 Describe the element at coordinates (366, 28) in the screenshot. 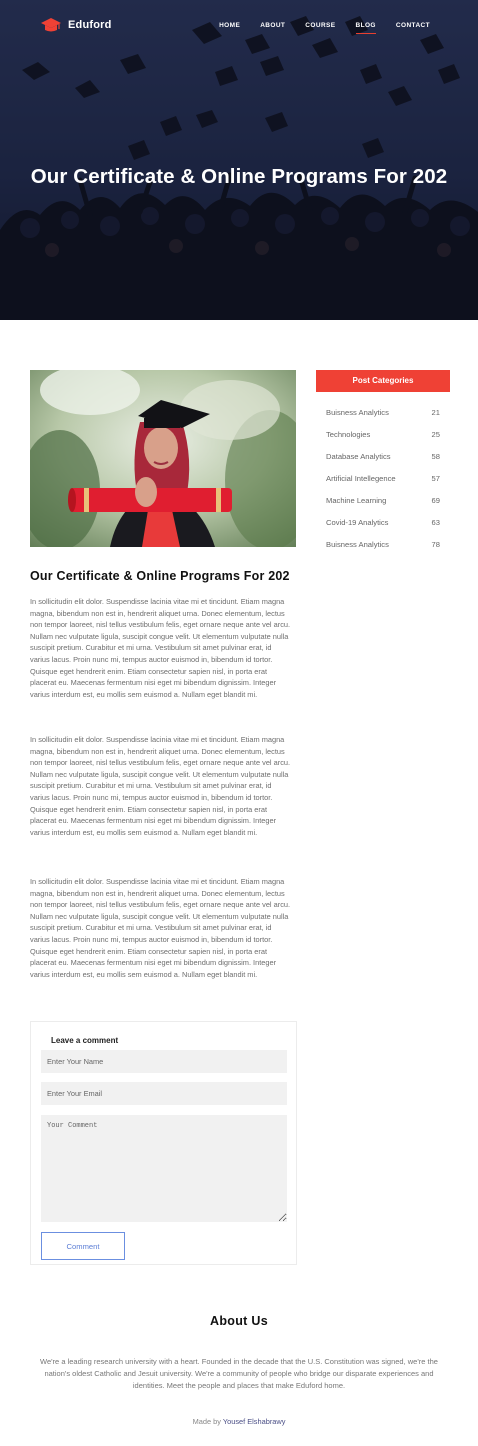

I see `nav-blog: BLOG` at that location.